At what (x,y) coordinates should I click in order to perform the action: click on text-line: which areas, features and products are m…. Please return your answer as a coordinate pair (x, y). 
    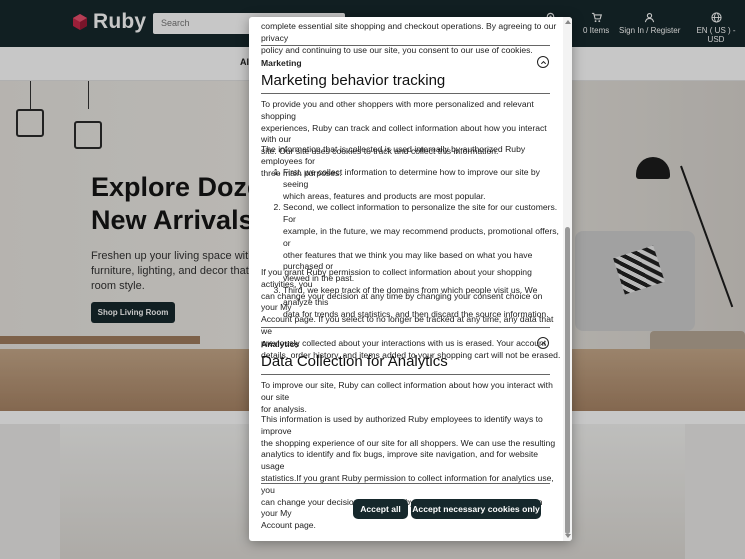
    Looking at the image, I should click on (384, 195).